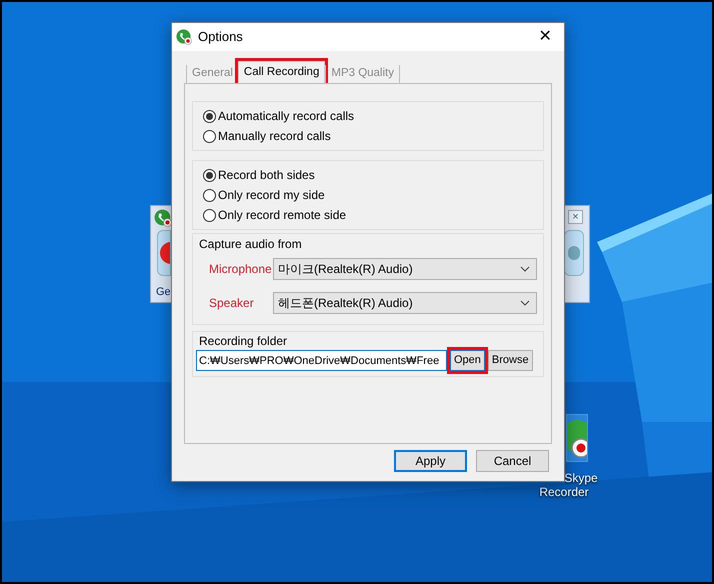 The height and width of the screenshot is (584, 714). Describe the element at coordinates (164, 253) in the screenshot. I see `record-button-icon` at that location.